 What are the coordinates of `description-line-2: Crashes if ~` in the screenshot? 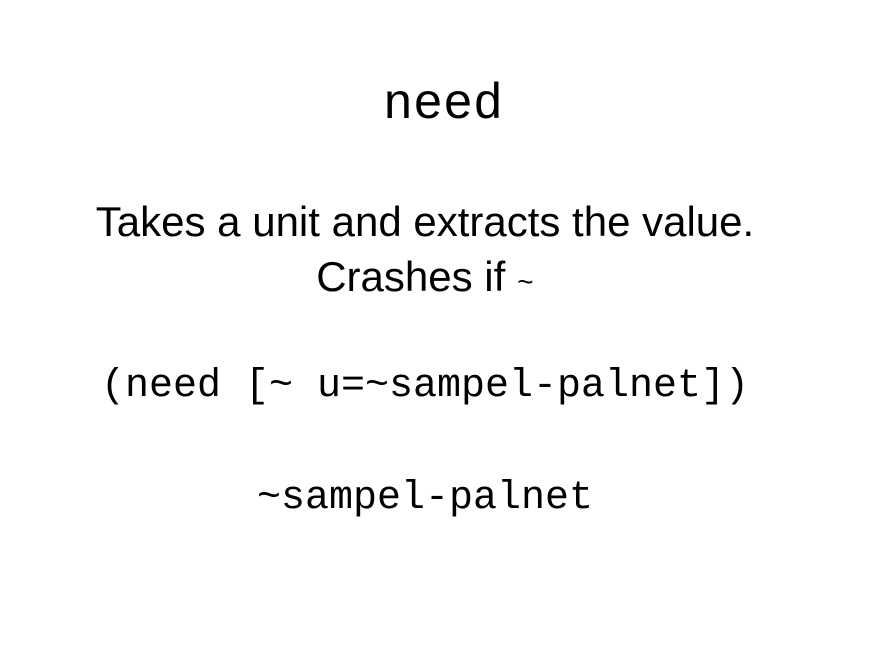 It's located at (425, 280).